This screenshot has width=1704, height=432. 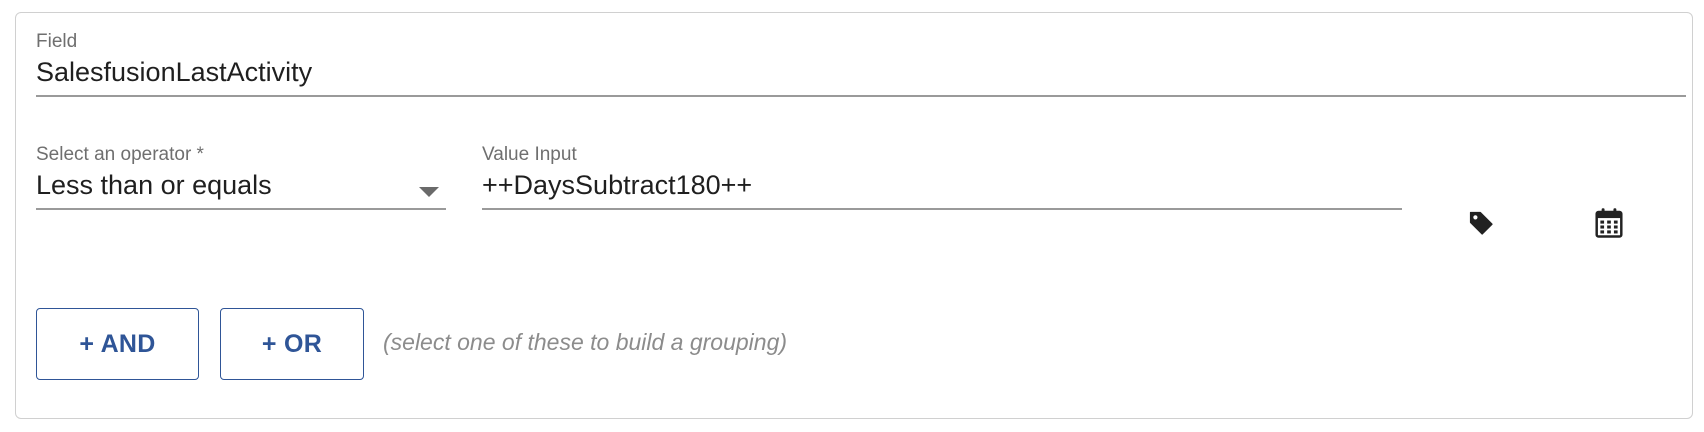 What do you see at coordinates (241, 209) in the screenshot?
I see `operator-underline` at bounding box center [241, 209].